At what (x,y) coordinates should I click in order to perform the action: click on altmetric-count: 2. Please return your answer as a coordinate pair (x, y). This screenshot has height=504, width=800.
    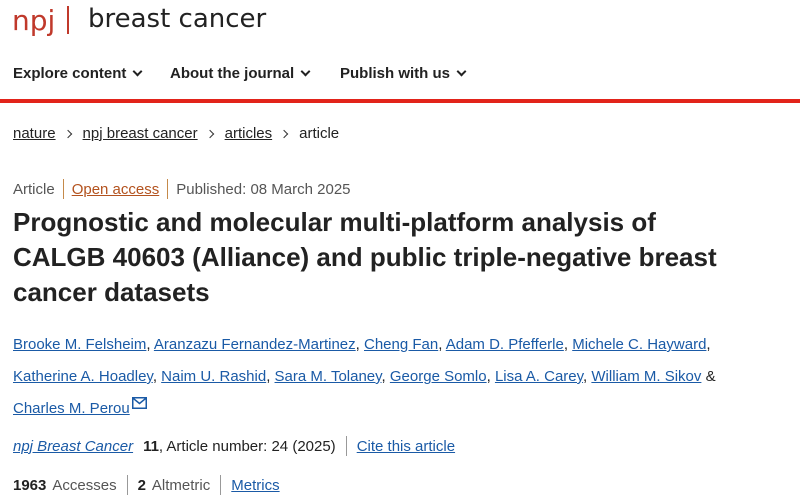
    Looking at the image, I should click on (141, 485).